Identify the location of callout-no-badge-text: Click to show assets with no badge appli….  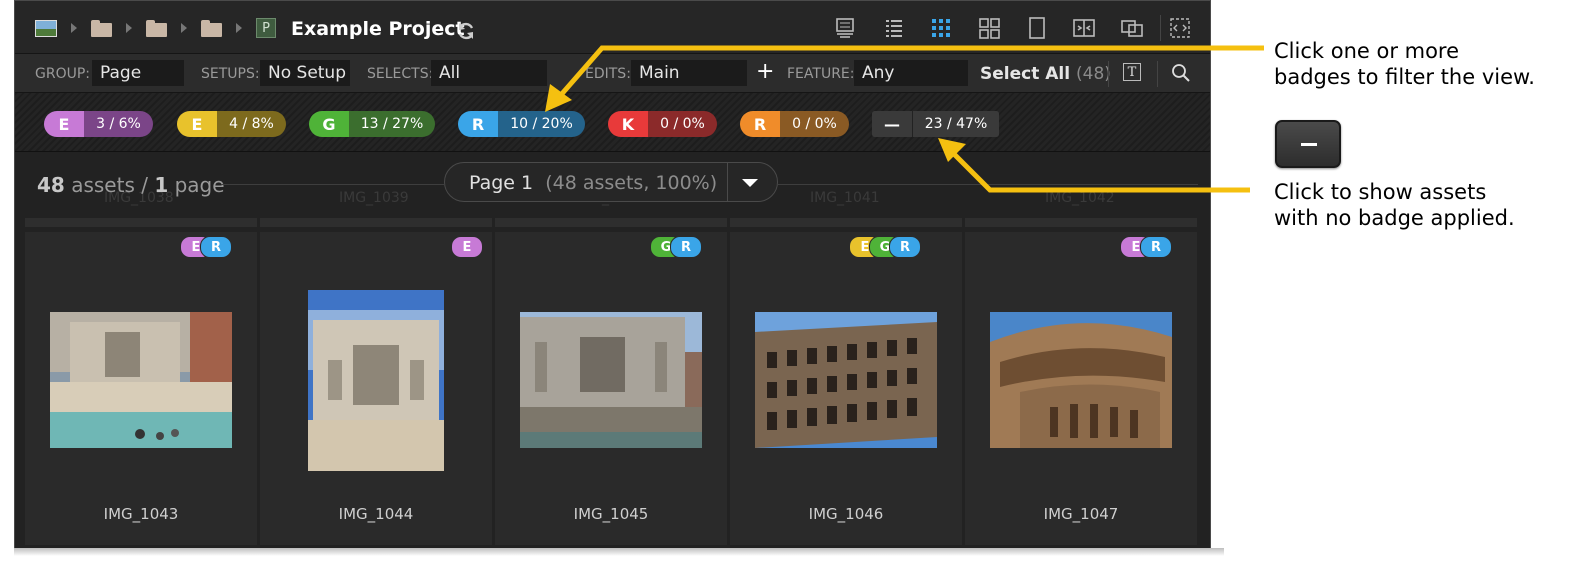
(1394, 205).